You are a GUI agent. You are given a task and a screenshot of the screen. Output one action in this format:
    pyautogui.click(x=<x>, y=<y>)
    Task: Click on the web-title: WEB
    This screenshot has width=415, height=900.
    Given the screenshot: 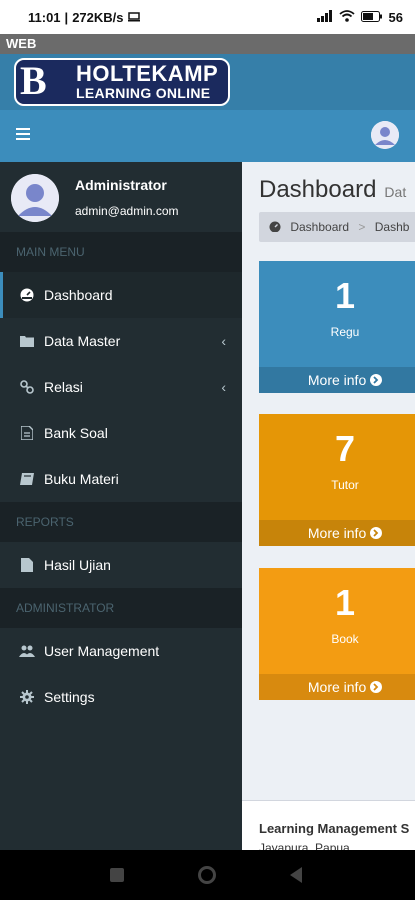 What is the action you would take?
    pyautogui.click(x=21, y=43)
    